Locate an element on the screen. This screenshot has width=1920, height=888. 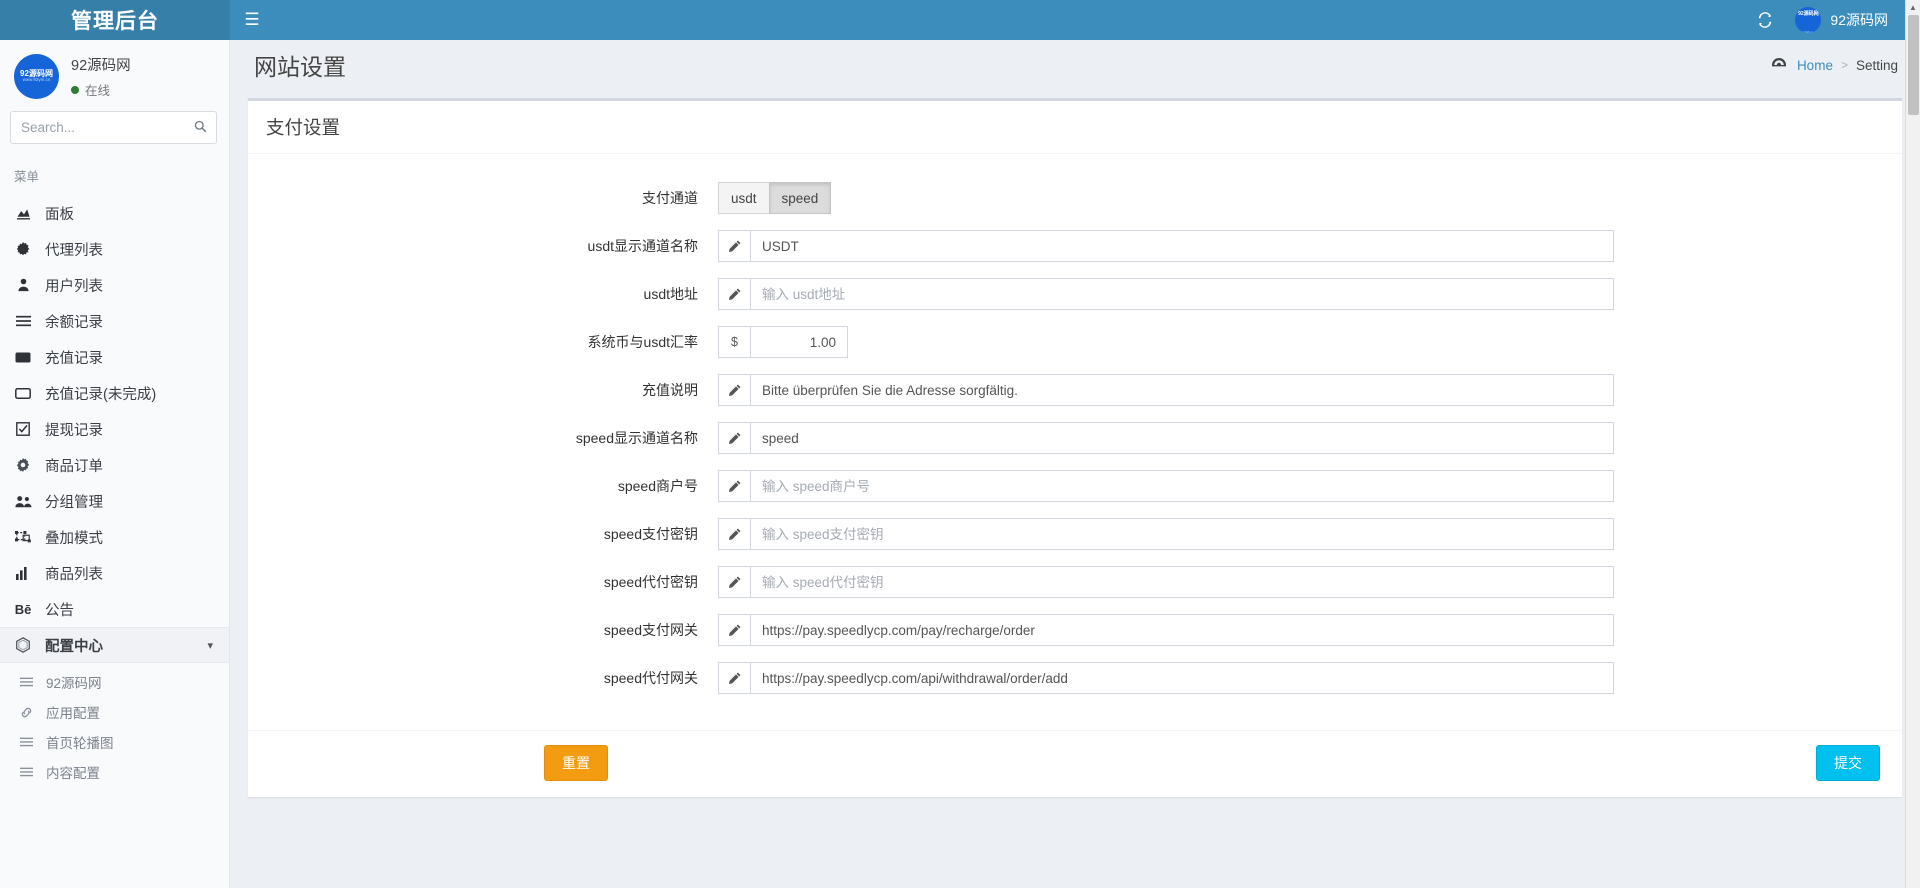
form-field-speed-display-name is located at coordinates (1310, 438).